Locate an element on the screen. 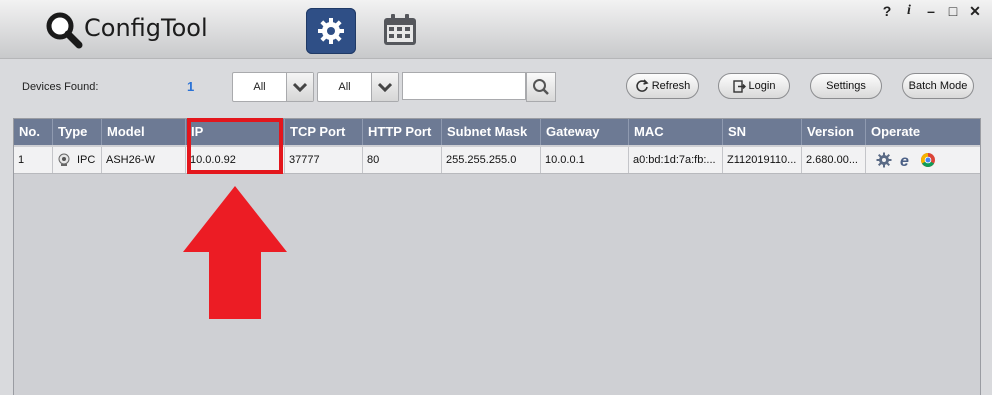 This screenshot has width=992, height=395. cell-type: IPC is located at coordinates (77, 160).